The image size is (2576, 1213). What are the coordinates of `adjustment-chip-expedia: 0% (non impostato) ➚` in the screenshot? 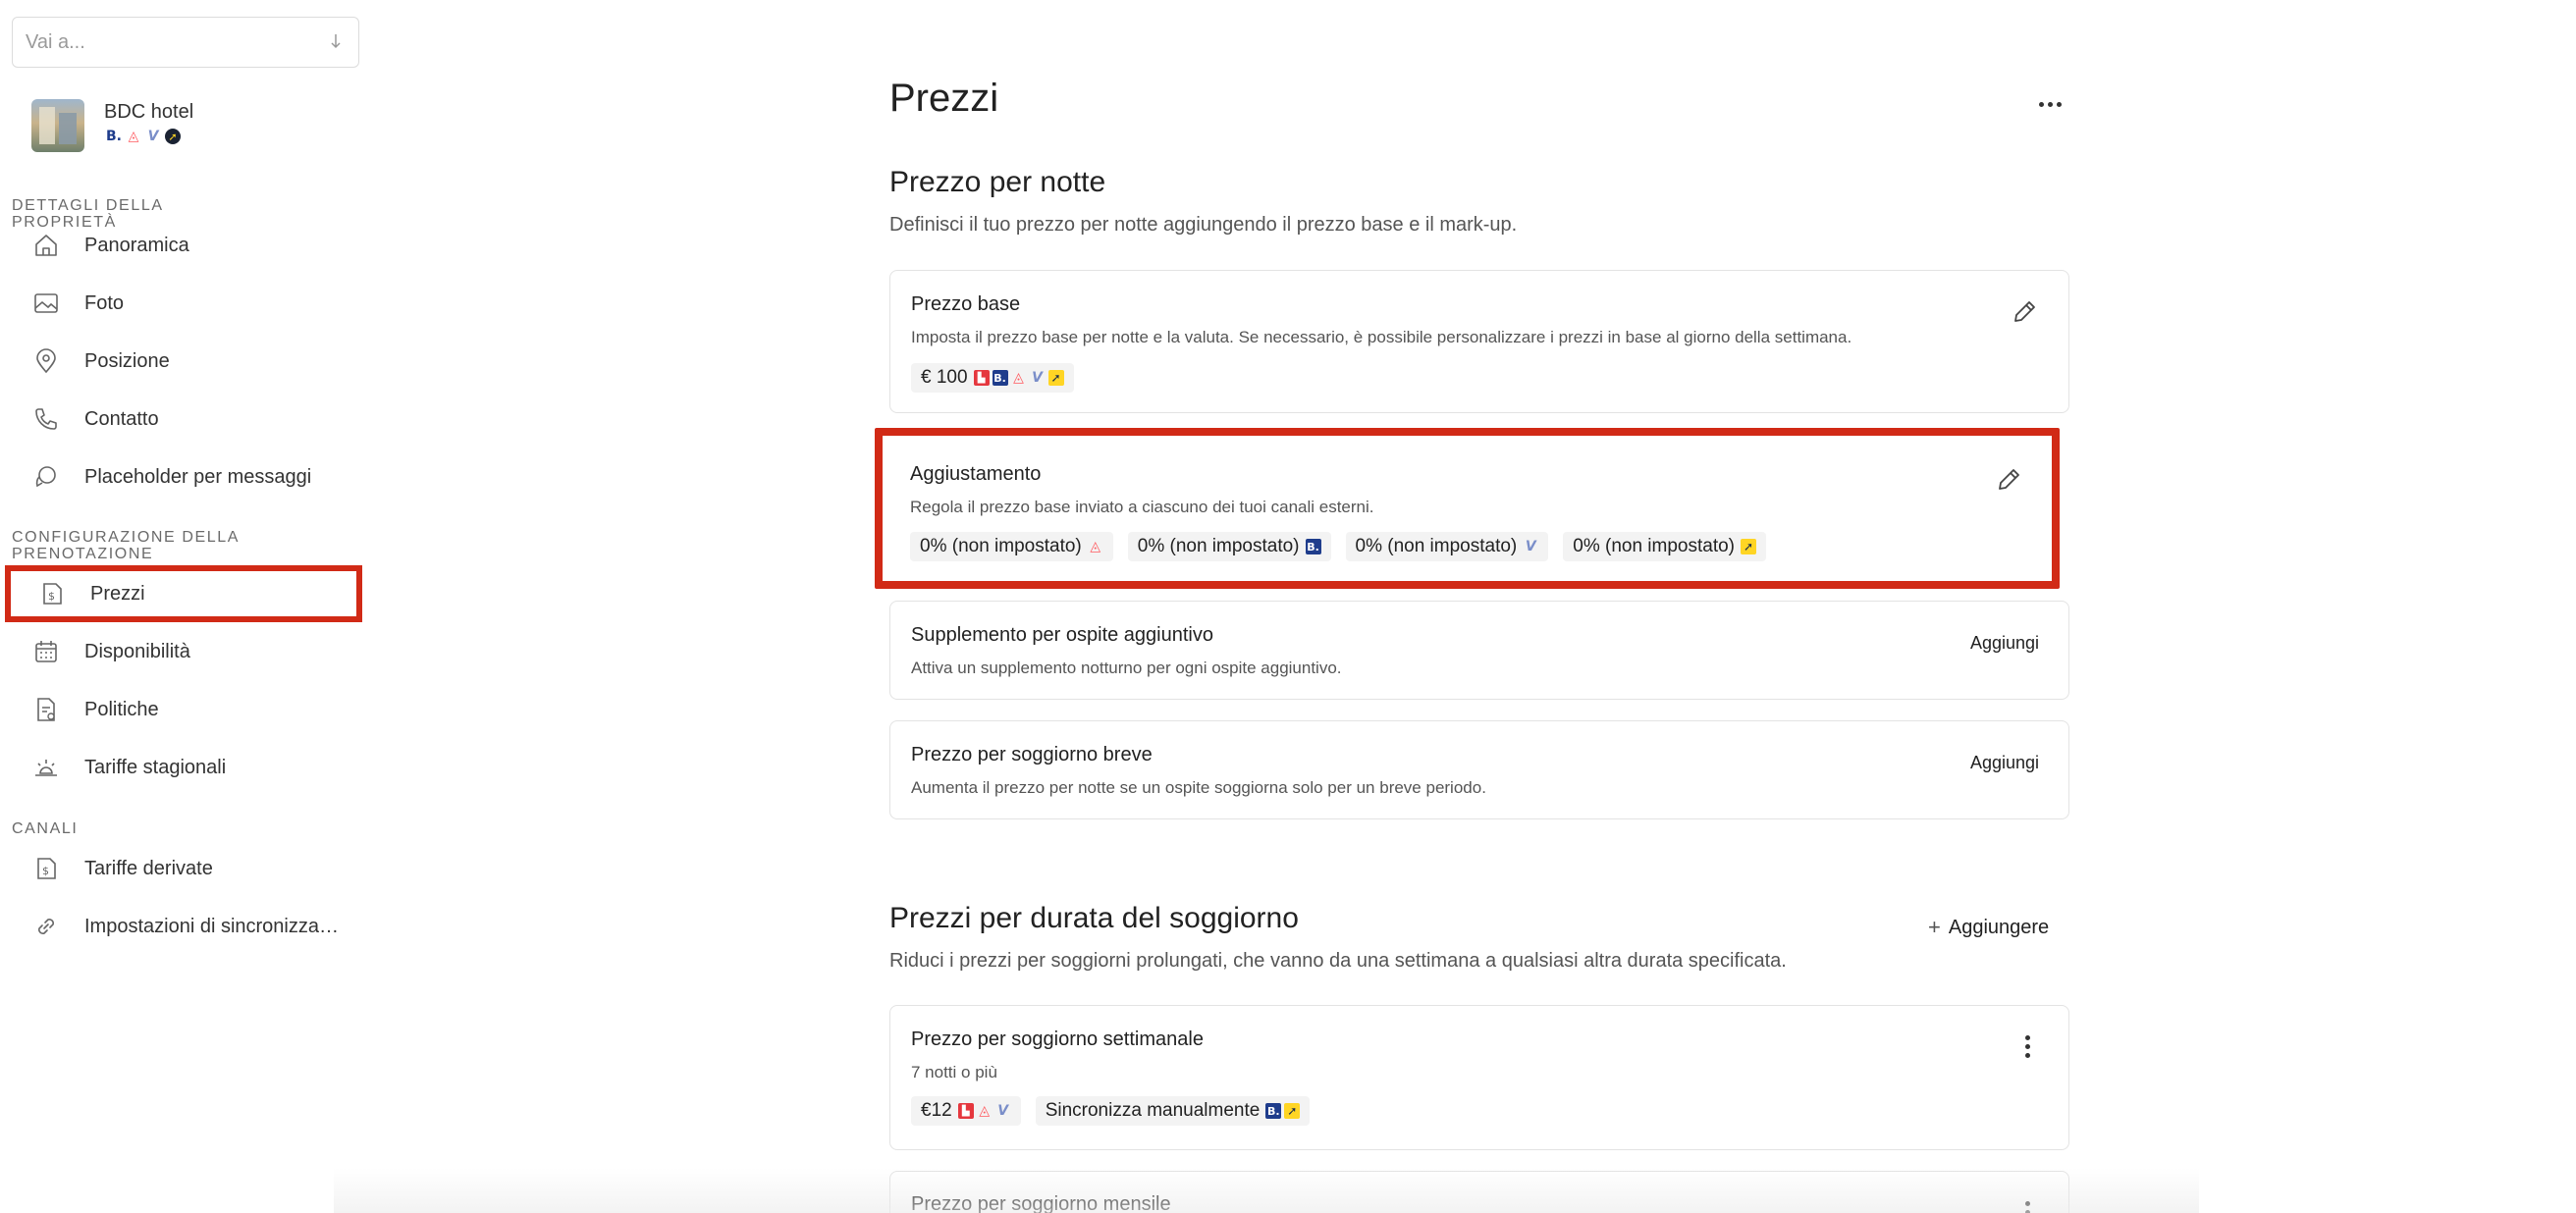 It's located at (1664, 546).